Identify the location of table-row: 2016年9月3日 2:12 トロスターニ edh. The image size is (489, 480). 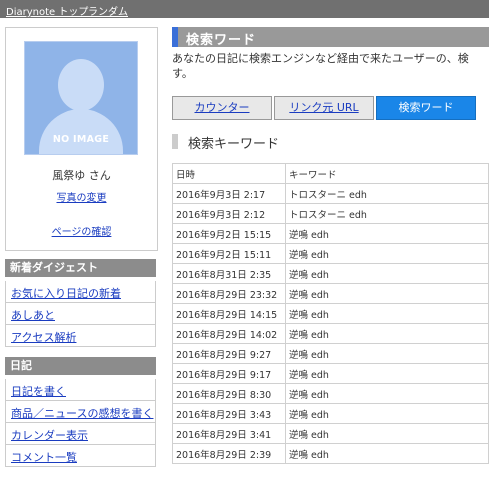
(330, 213).